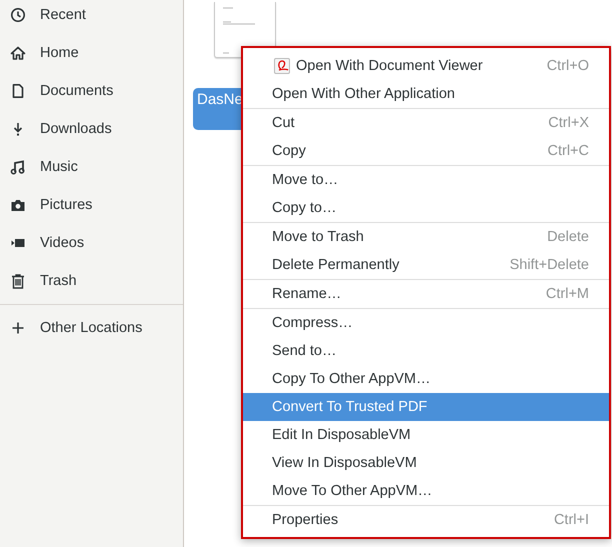  What do you see at coordinates (426, 66) in the screenshot?
I see `menu-item: Open With Document Viewer Ctrl+O` at bounding box center [426, 66].